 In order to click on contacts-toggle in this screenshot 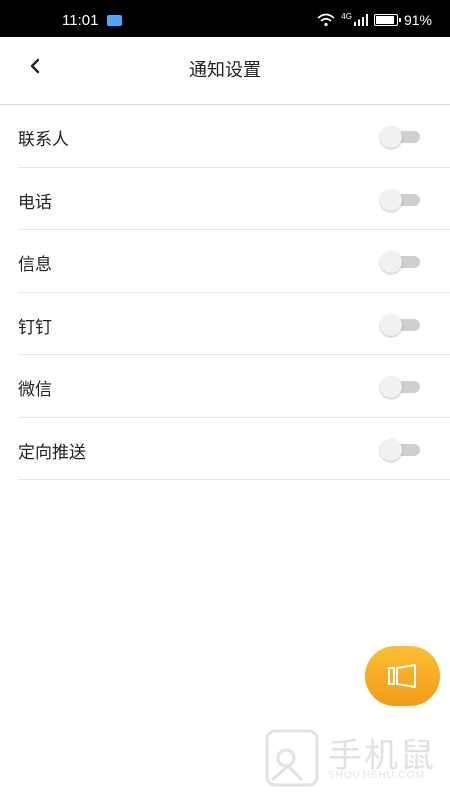, I will do `click(400, 137)`.